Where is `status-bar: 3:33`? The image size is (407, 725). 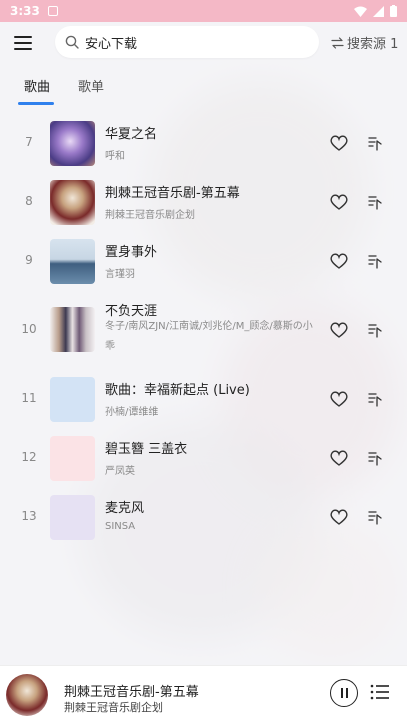
status-bar: 3:33 is located at coordinates (203, 11).